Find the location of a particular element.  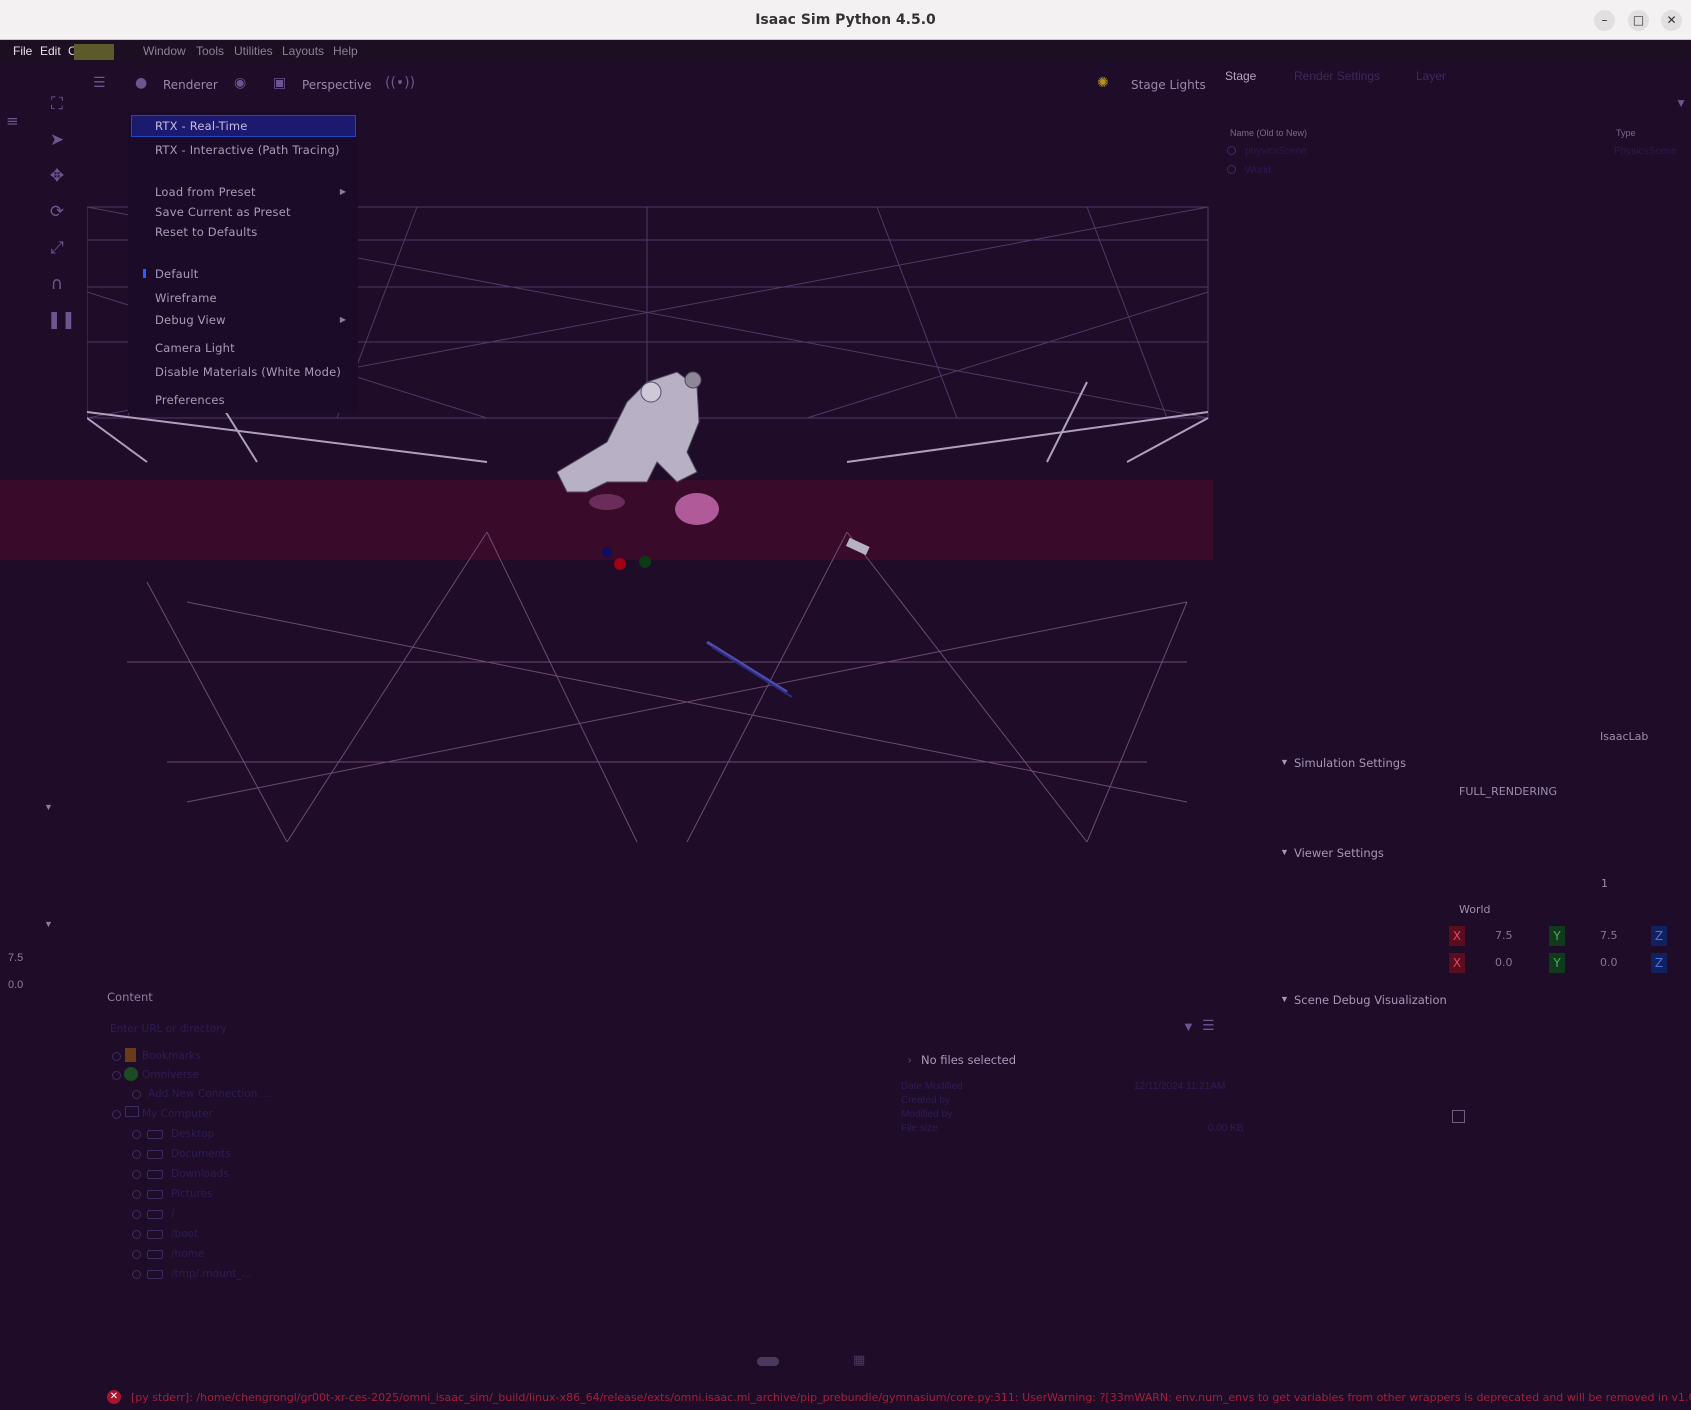

menu-window: Window is located at coordinates (164, 51).